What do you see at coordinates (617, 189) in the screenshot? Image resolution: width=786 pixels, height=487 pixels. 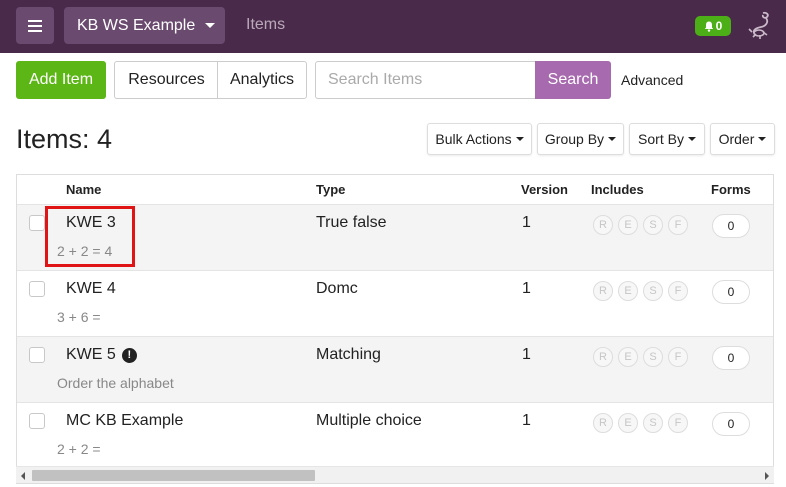 I see `column-header-includes: Includes` at bounding box center [617, 189].